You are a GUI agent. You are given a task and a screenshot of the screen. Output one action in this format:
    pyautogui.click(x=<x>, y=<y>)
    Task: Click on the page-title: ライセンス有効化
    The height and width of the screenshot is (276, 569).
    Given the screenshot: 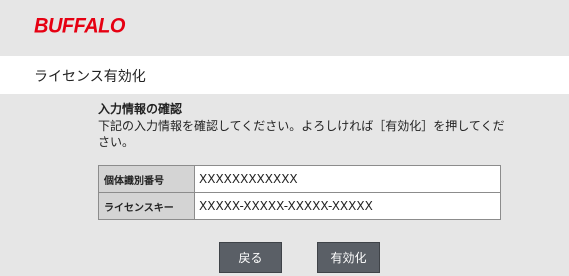 What is the action you would take?
    pyautogui.click(x=90, y=77)
    